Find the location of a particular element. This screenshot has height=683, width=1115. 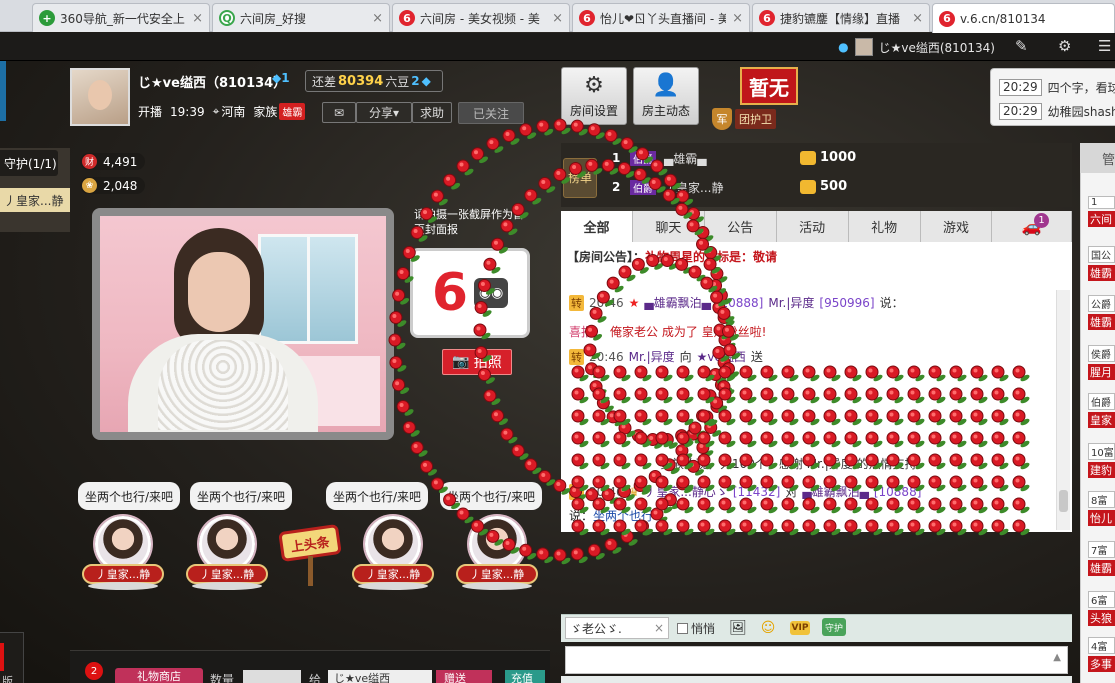

help-button: 求助 is located at coordinates (432, 112).